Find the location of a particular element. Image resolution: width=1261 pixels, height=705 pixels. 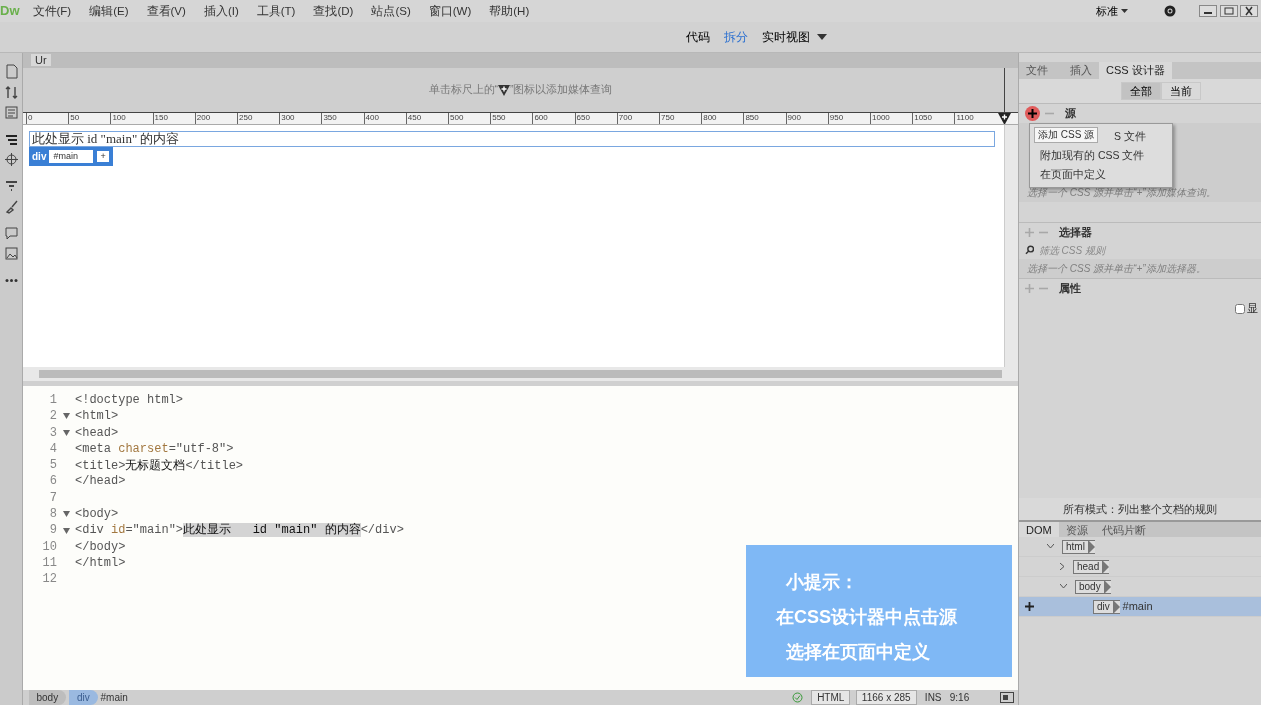

menu-item: 插入(I) is located at coordinates (221, 11).